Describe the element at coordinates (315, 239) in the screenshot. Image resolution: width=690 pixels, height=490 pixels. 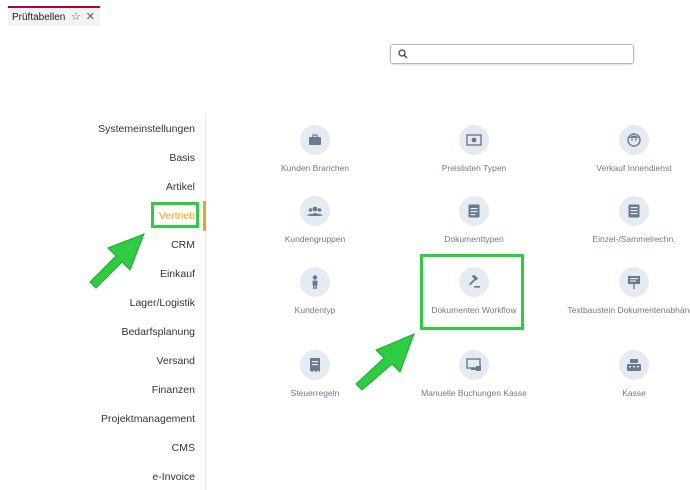
I see `tile-label: Kundengruppen` at that location.